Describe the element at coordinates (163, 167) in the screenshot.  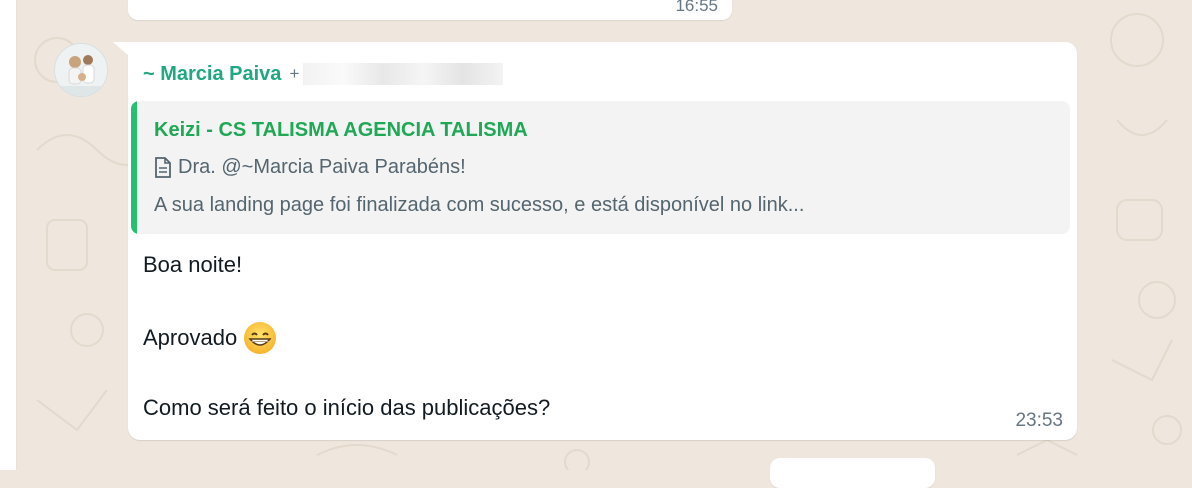
I see `document-icon` at that location.